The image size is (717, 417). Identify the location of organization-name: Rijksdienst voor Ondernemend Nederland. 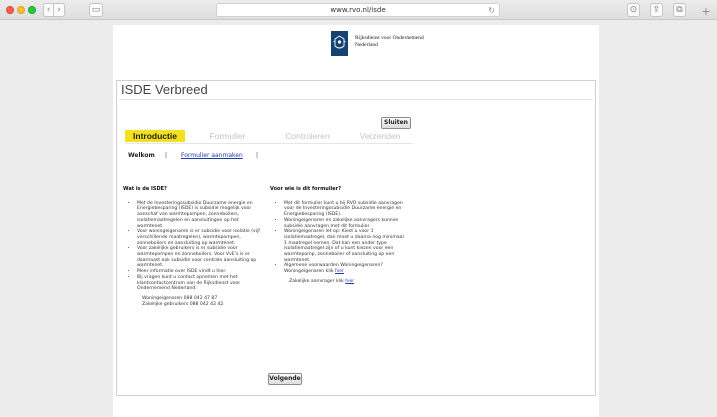
(389, 42).